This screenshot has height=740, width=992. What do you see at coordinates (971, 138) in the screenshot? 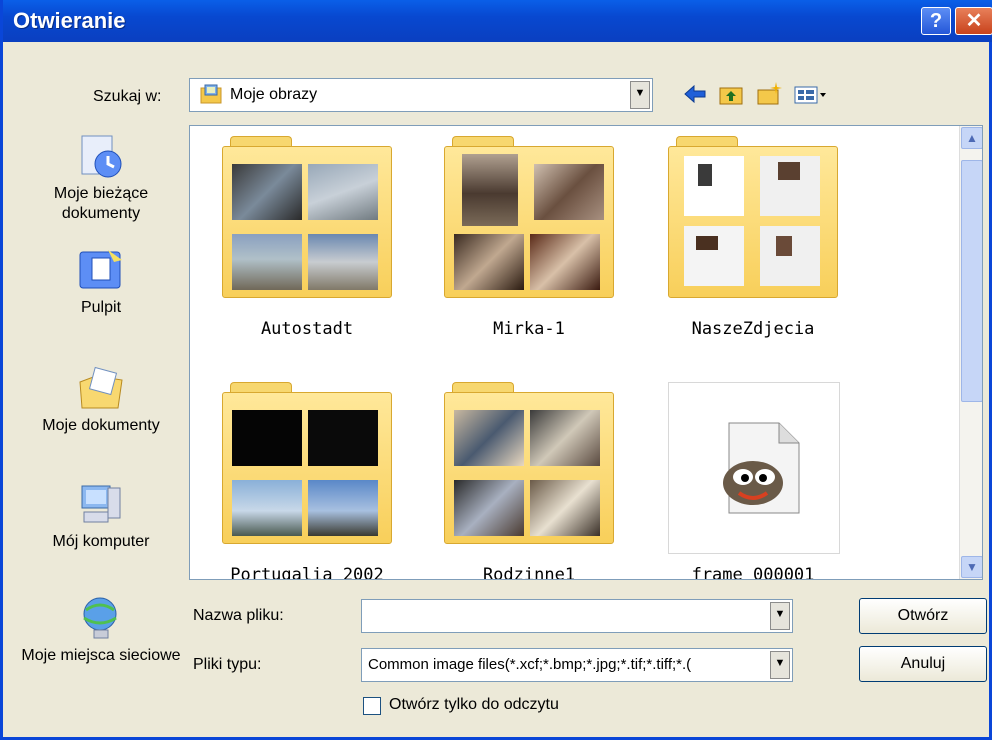
I see `scroll-up-icon: ▲` at bounding box center [971, 138].